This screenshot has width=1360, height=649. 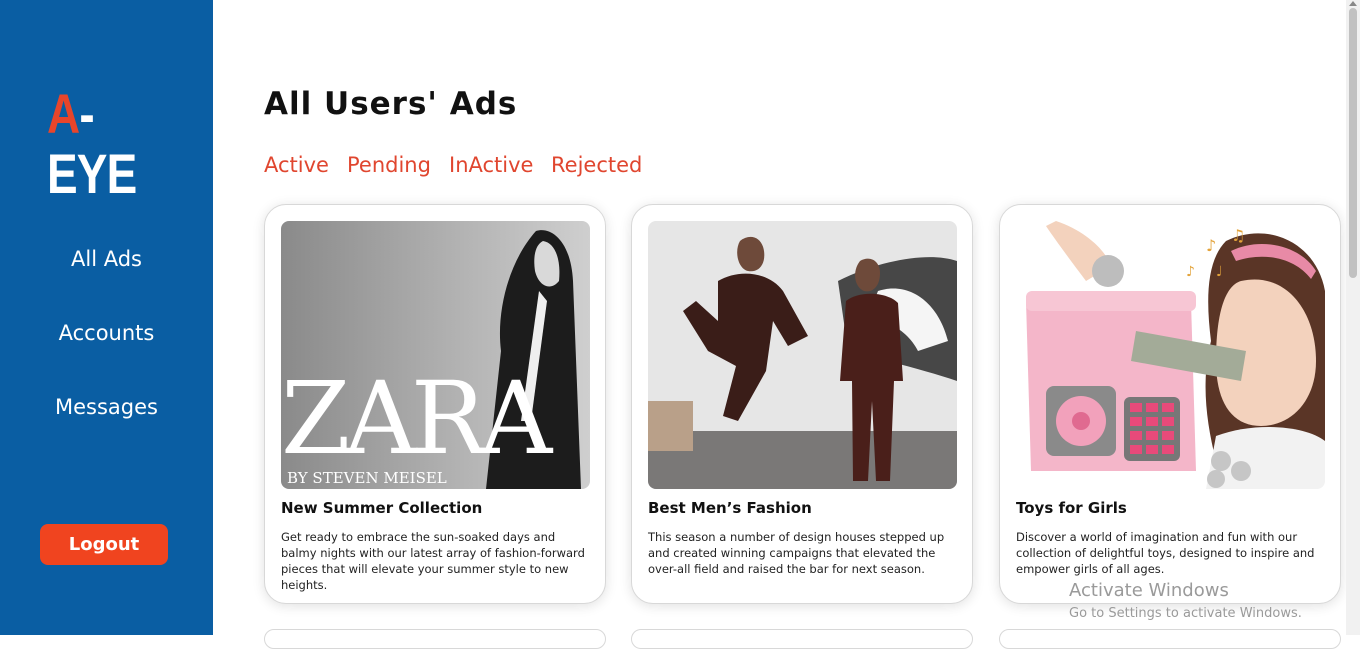 I want to click on tab-rejected: Rejected, so click(x=596, y=165).